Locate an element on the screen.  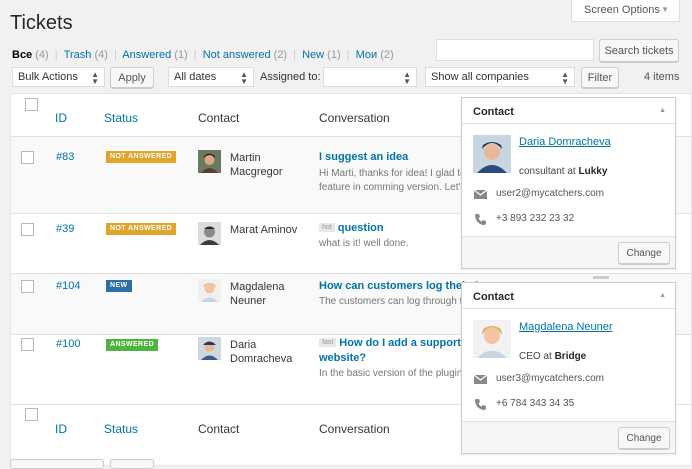
ticket-id-link: #104 is located at coordinates (68, 286).